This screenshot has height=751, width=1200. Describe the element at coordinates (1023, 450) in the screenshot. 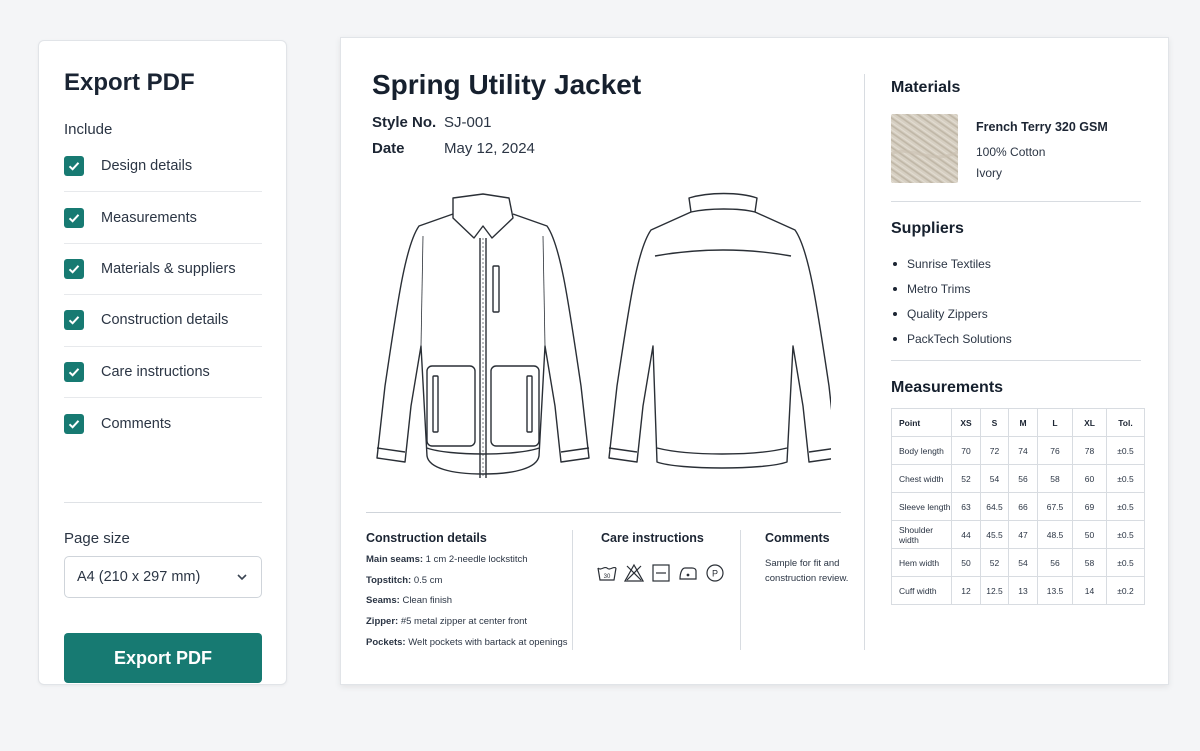

I see `table-cell: 74` at that location.